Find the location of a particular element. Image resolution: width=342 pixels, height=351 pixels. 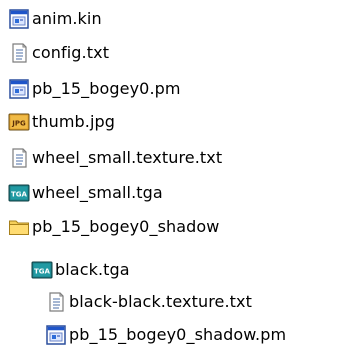

file-item-pb-15-bogey0-pm: pb_15_bogey0.pm is located at coordinates (94, 89).